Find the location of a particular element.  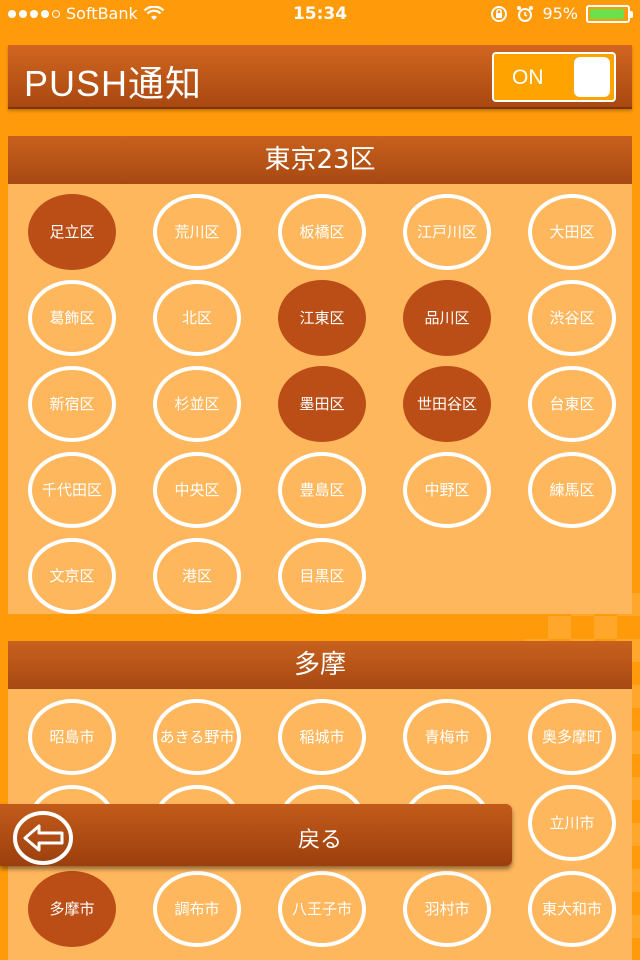

area-button: 江戸川区 is located at coordinates (447, 232).